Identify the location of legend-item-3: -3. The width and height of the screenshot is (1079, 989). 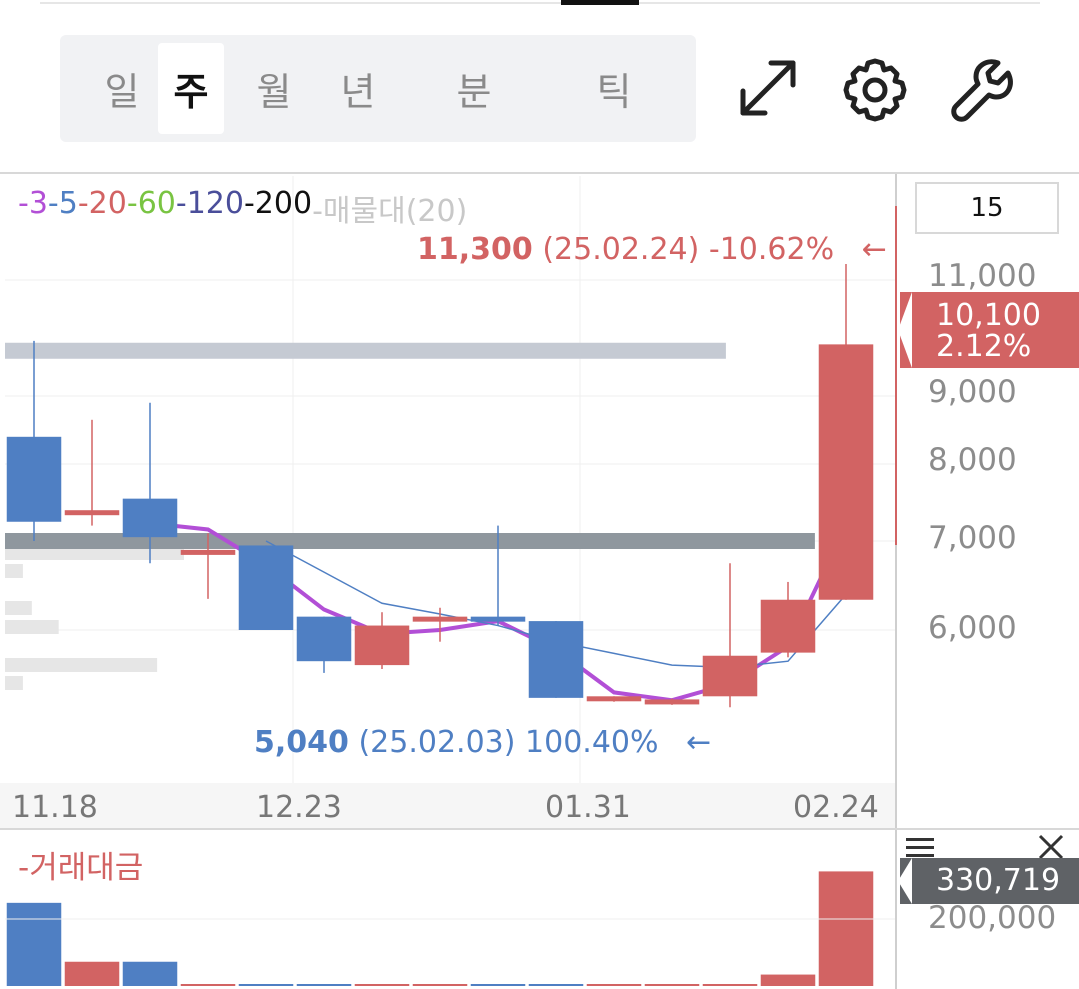
(33, 203).